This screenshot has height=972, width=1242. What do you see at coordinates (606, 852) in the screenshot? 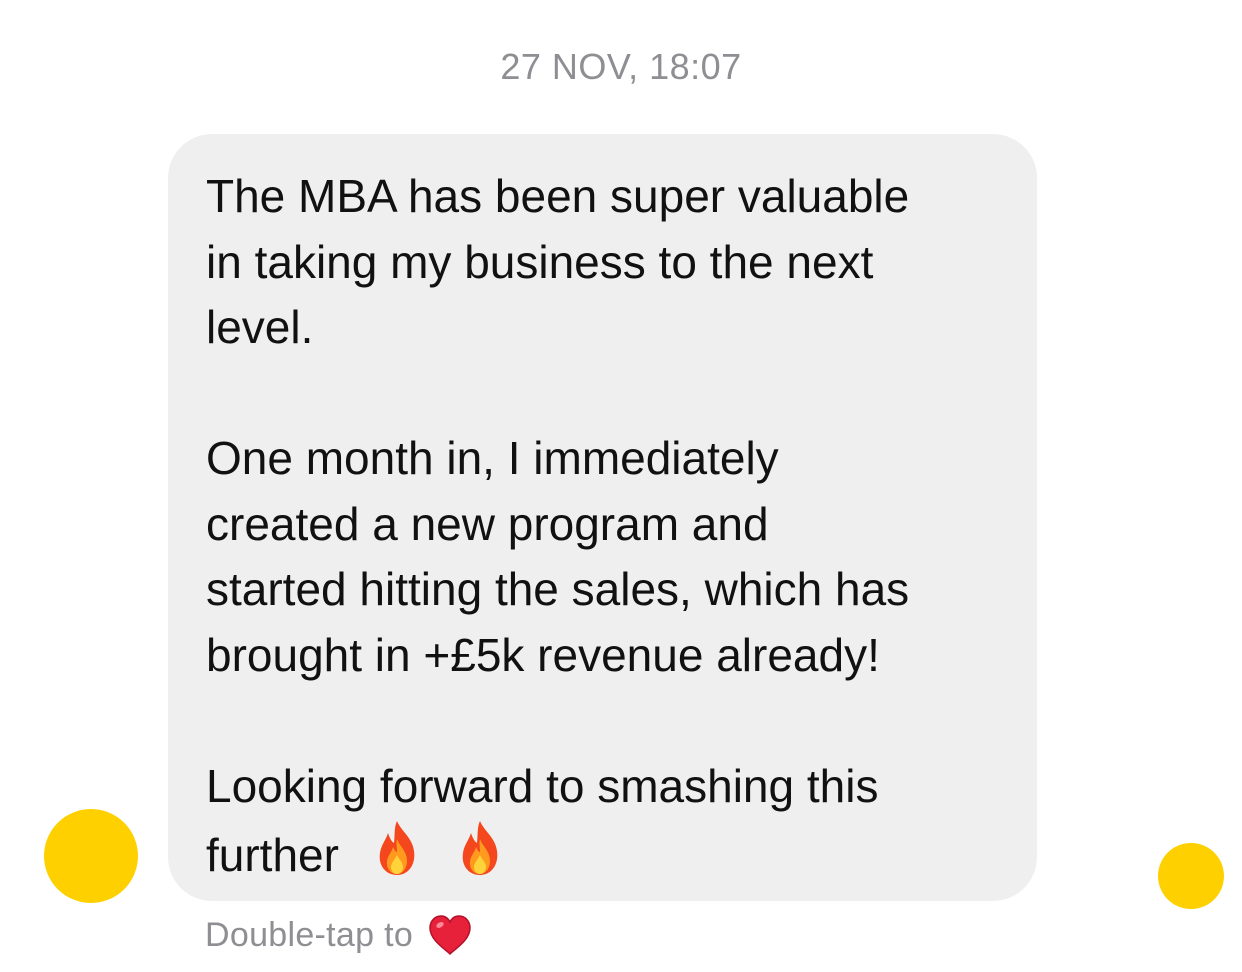
I see `message-last-line: further` at bounding box center [606, 852].